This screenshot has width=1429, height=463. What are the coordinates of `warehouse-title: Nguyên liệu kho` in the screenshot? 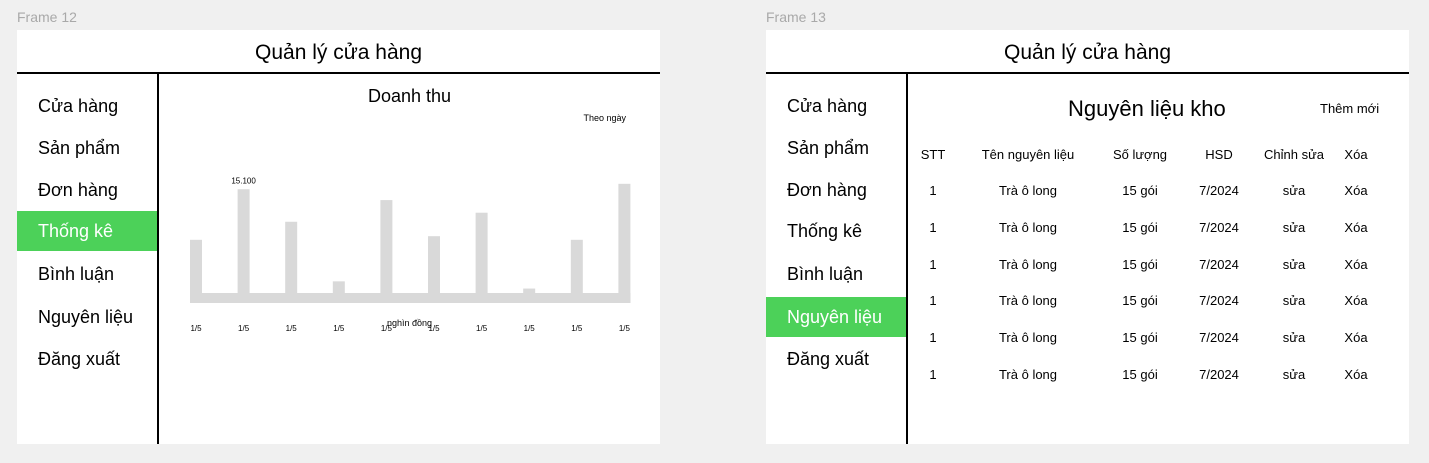 It's located at (1147, 108).